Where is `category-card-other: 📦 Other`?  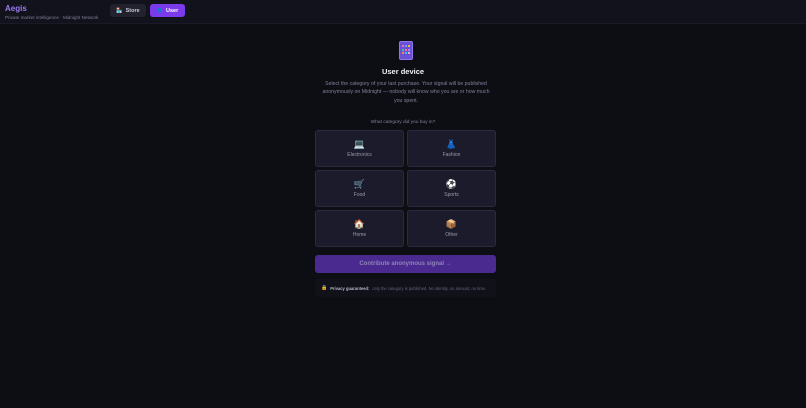 category-card-other: 📦 Other is located at coordinates (451, 228).